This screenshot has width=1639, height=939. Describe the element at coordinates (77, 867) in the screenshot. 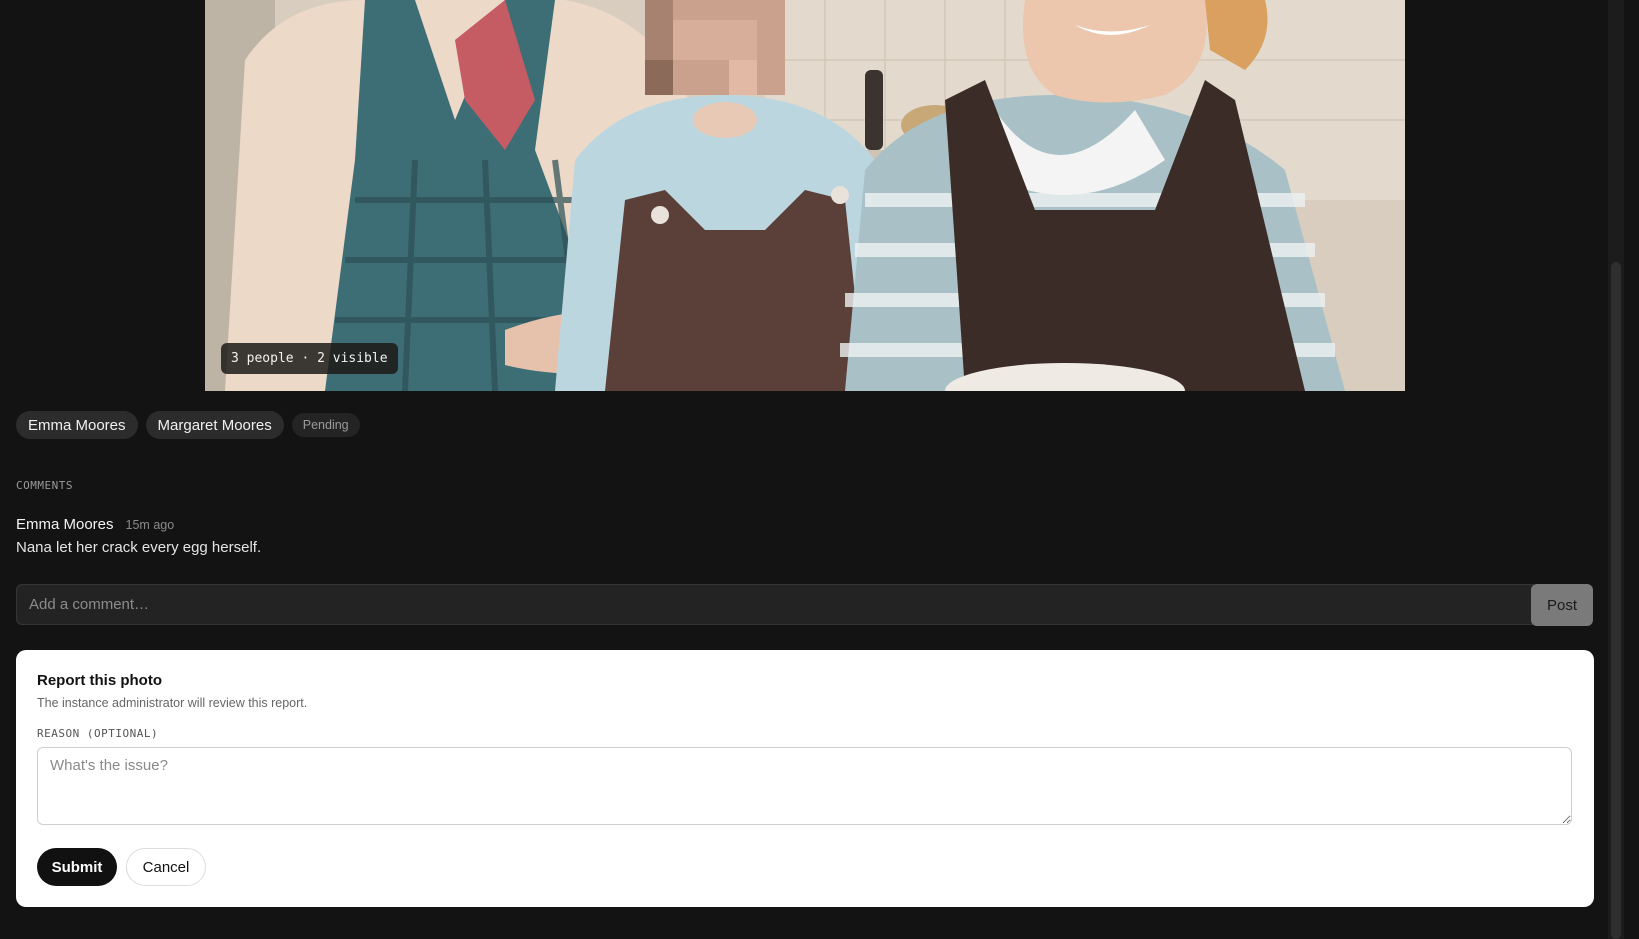

I see `submit-report-button: Submit` at that location.